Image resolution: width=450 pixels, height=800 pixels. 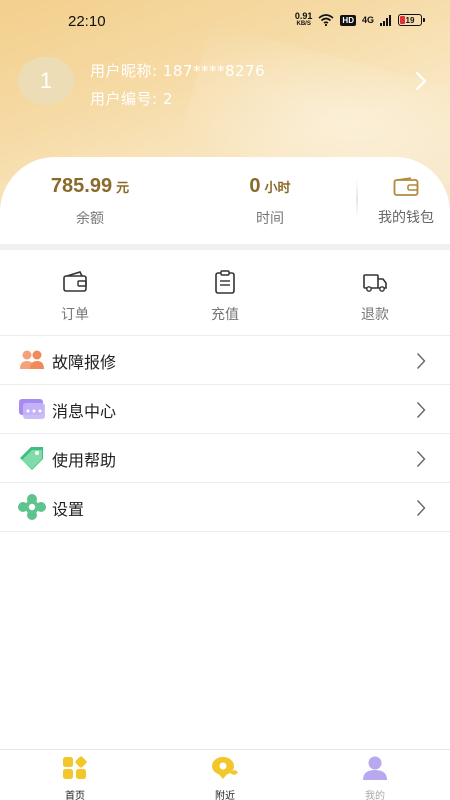 I want to click on truck-icon, so click(x=375, y=283).